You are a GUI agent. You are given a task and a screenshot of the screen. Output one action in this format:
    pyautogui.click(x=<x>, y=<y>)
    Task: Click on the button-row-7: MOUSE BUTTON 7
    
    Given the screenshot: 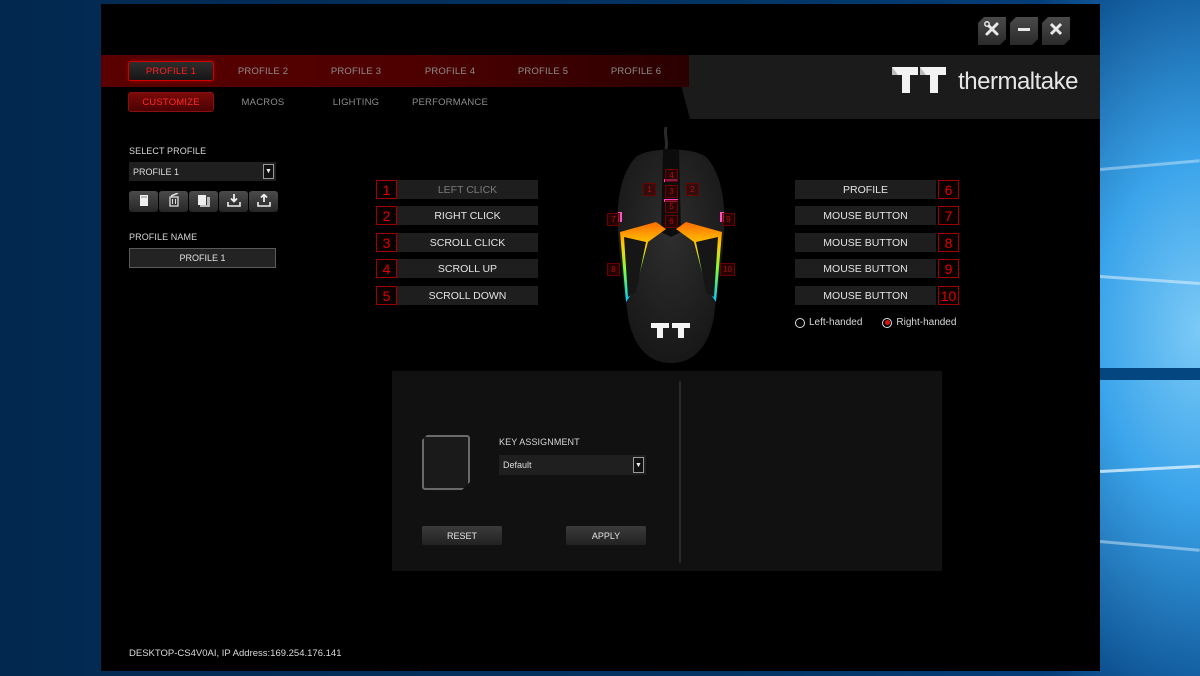 What is the action you would take?
    pyautogui.click(x=877, y=215)
    